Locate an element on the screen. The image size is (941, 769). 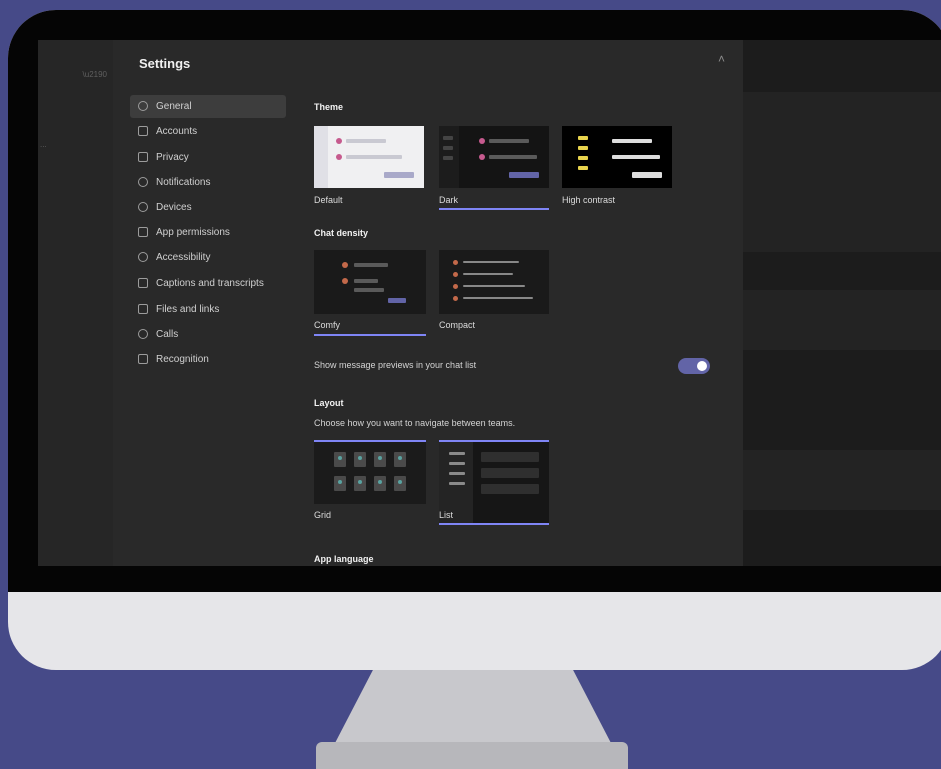
density-comfy-label: Comfy is located at coordinates (327, 325).